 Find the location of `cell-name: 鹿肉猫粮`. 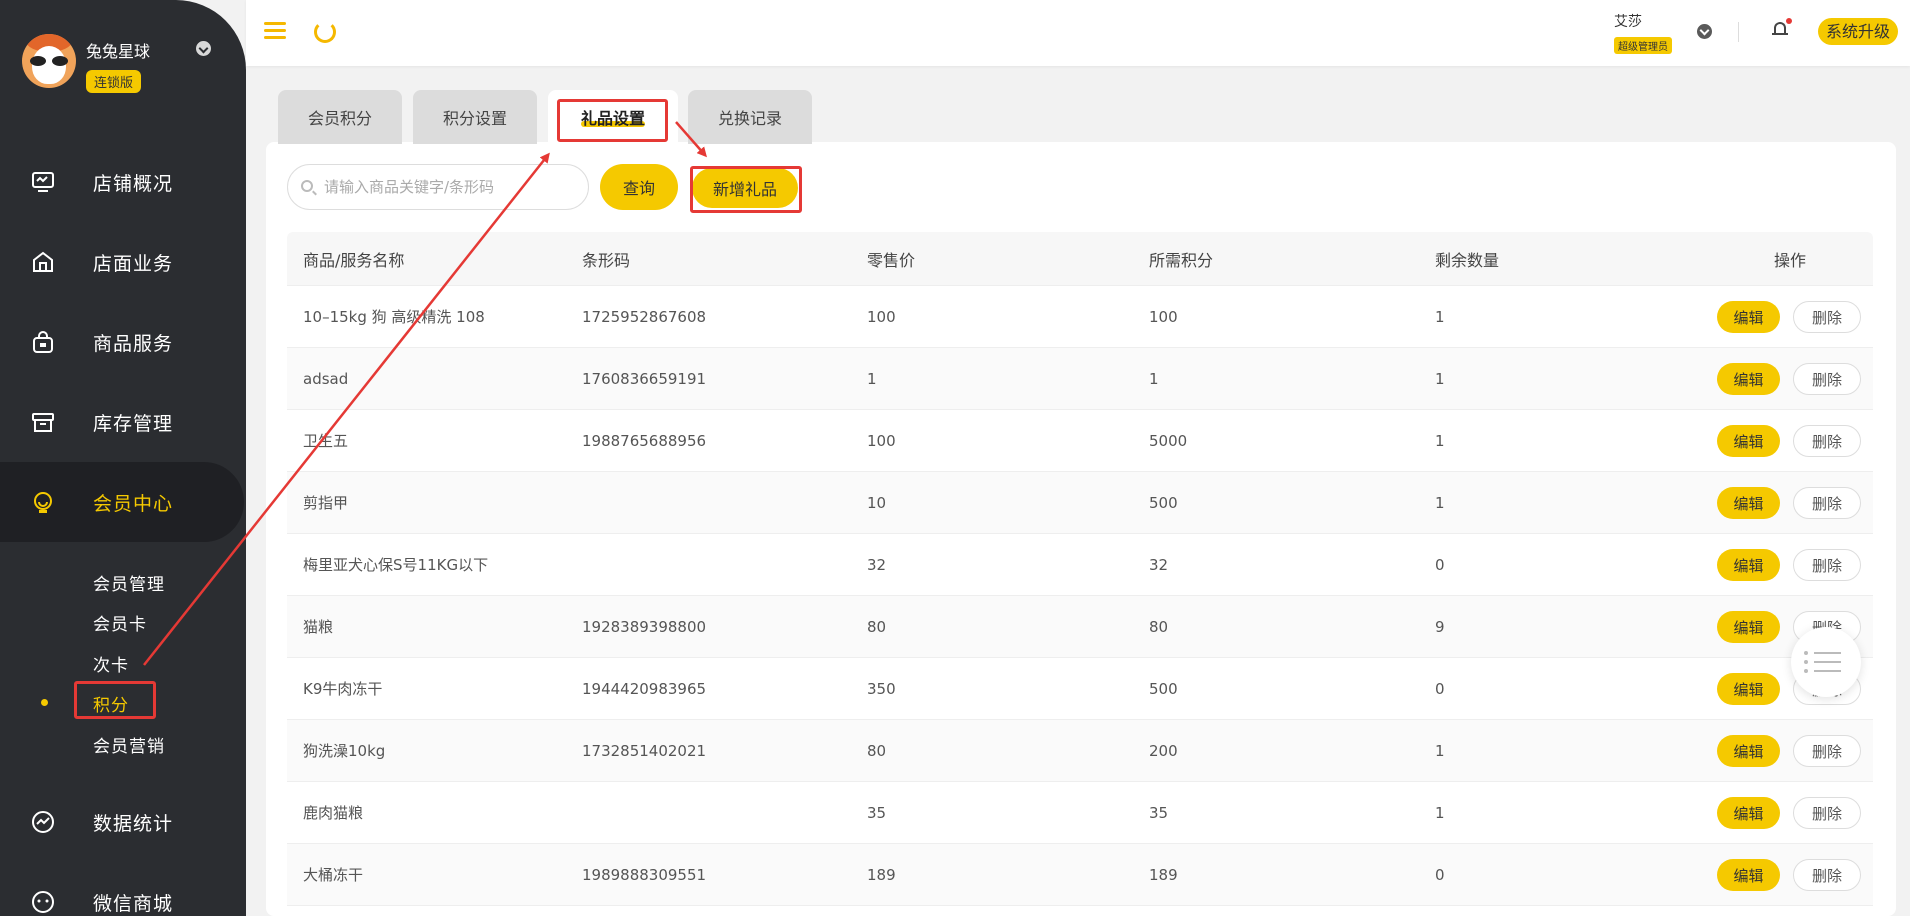

cell-name: 鹿肉猫粮 is located at coordinates (333, 813).